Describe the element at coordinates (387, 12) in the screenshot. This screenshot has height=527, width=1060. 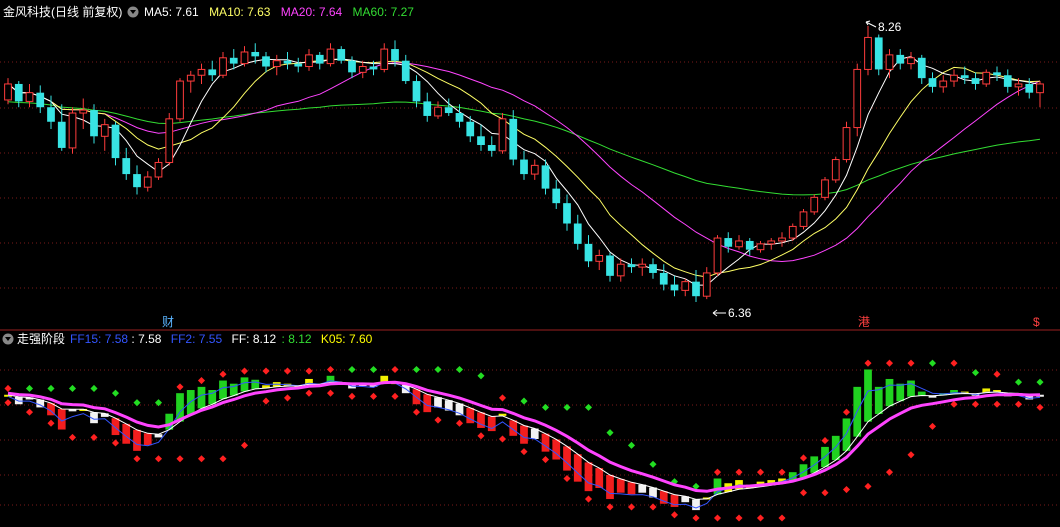
I see `ma60-sep: :` at that location.